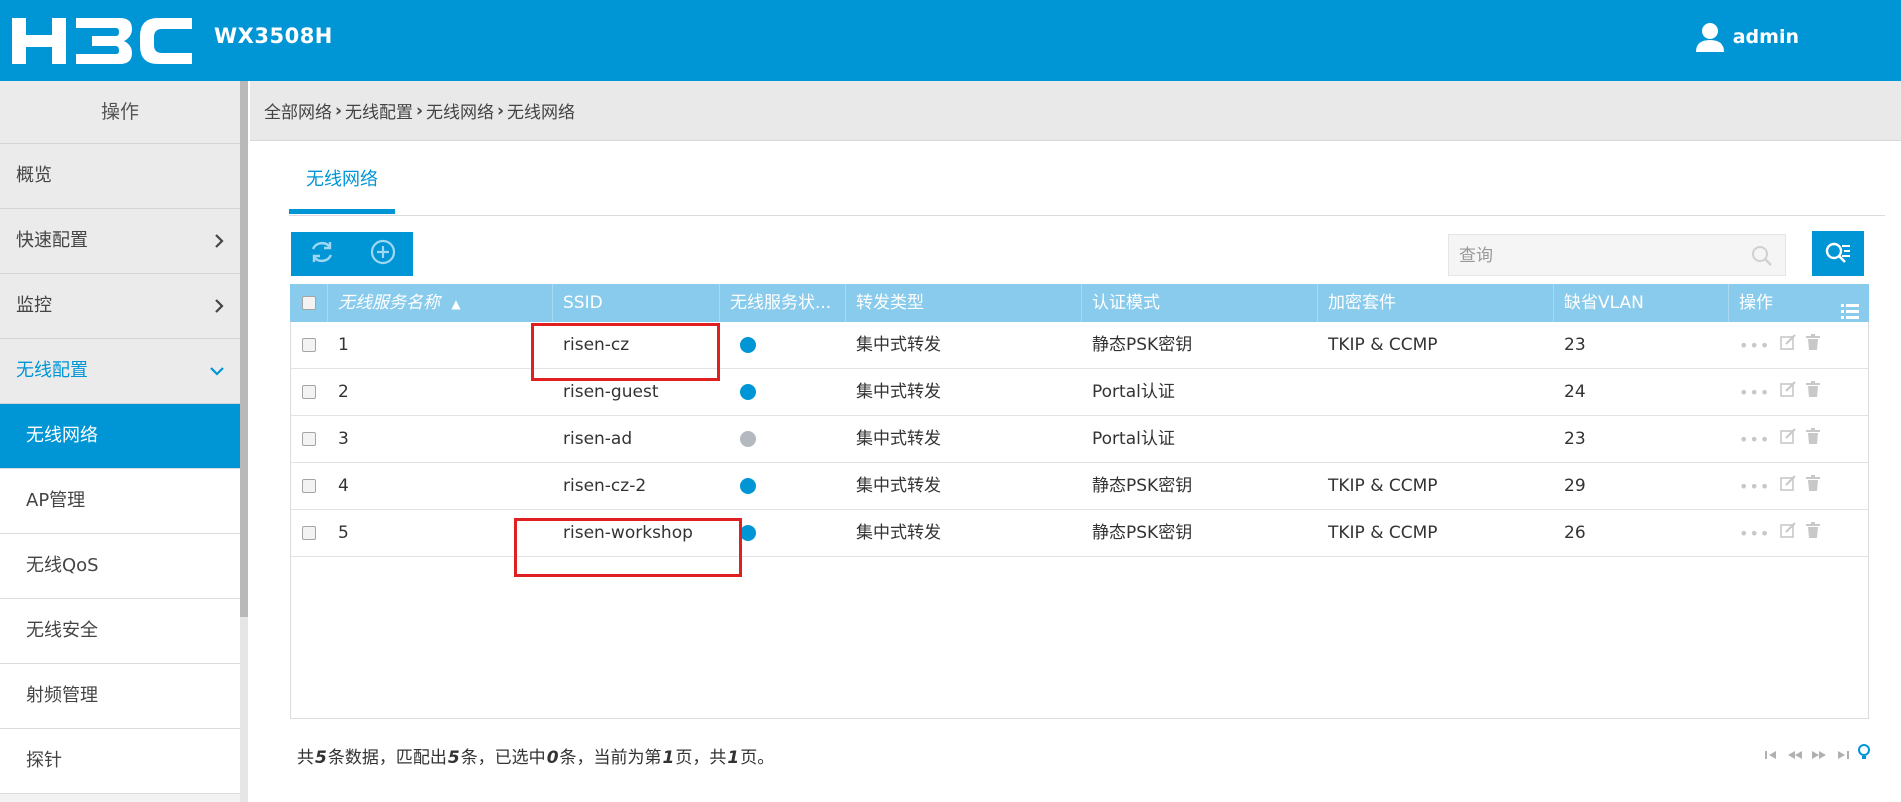 This screenshot has width=1901, height=802. Describe the element at coordinates (1436, 392) in the screenshot. I see `cipher-suite-cell` at that location.